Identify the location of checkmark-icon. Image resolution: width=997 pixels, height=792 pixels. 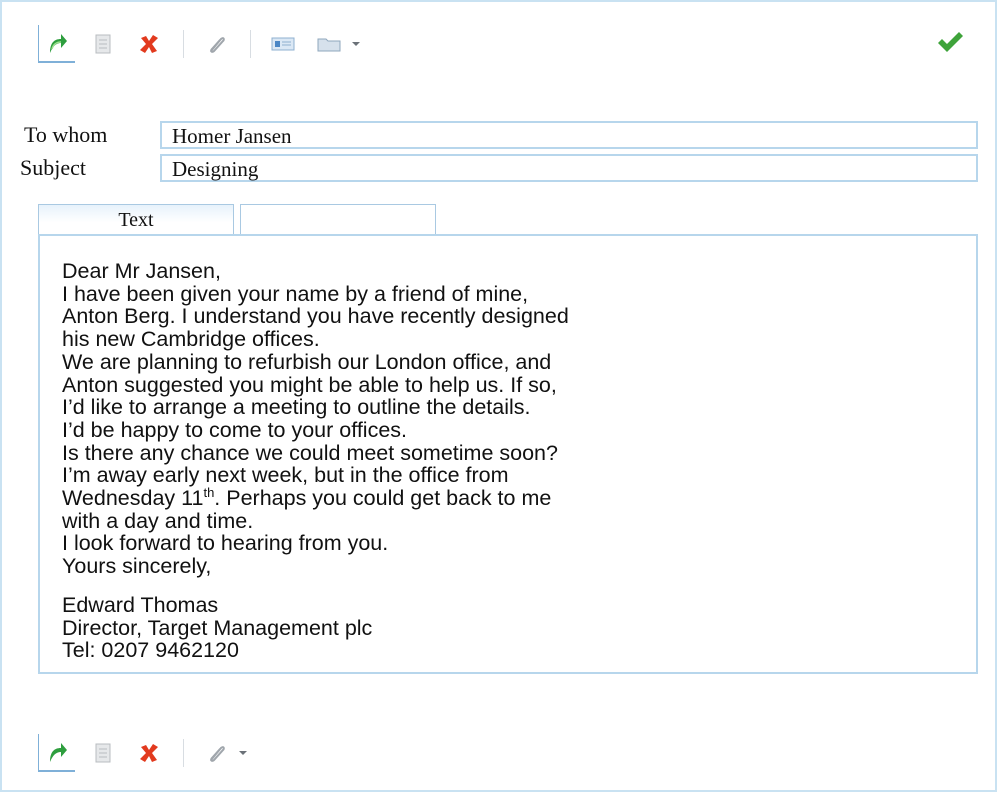
(950, 42).